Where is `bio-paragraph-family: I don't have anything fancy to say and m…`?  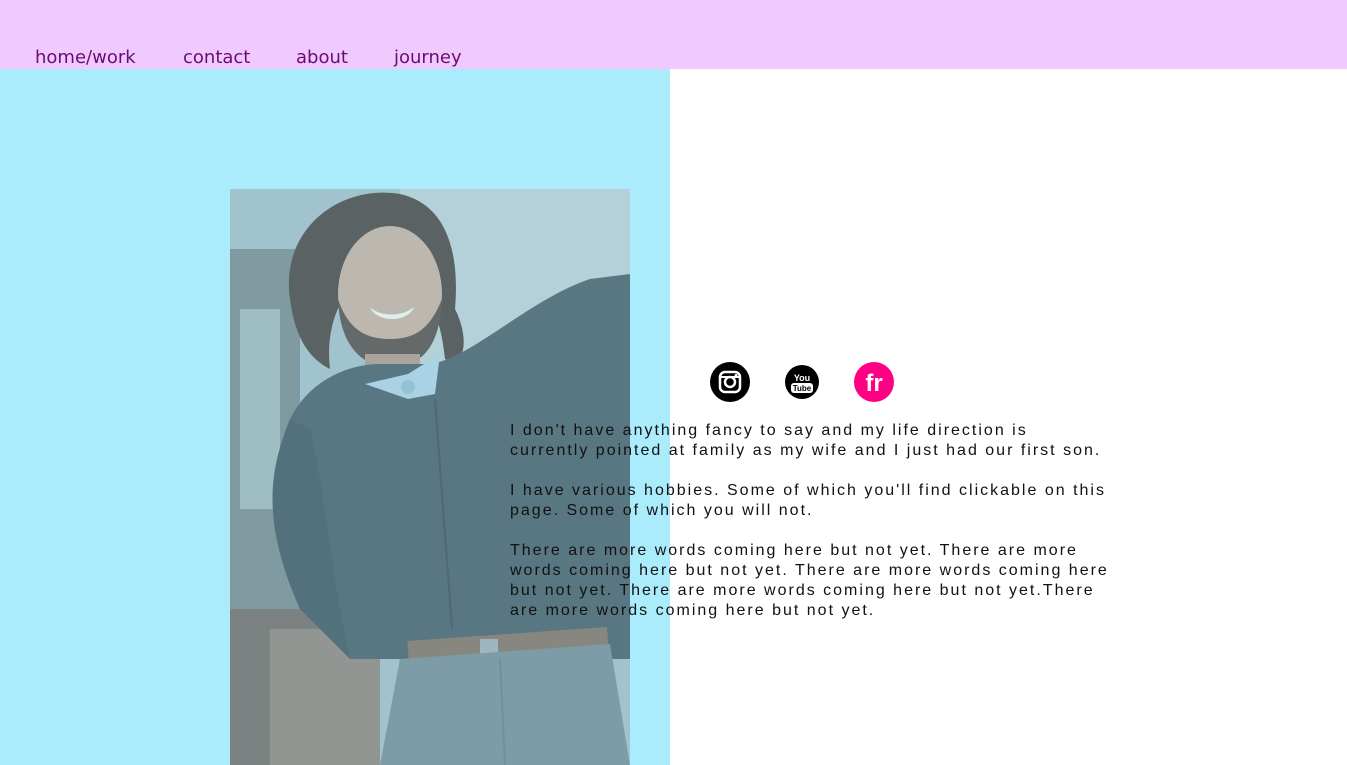 bio-paragraph-family: I don't have anything fancy to say and m… is located at coordinates (806, 440).